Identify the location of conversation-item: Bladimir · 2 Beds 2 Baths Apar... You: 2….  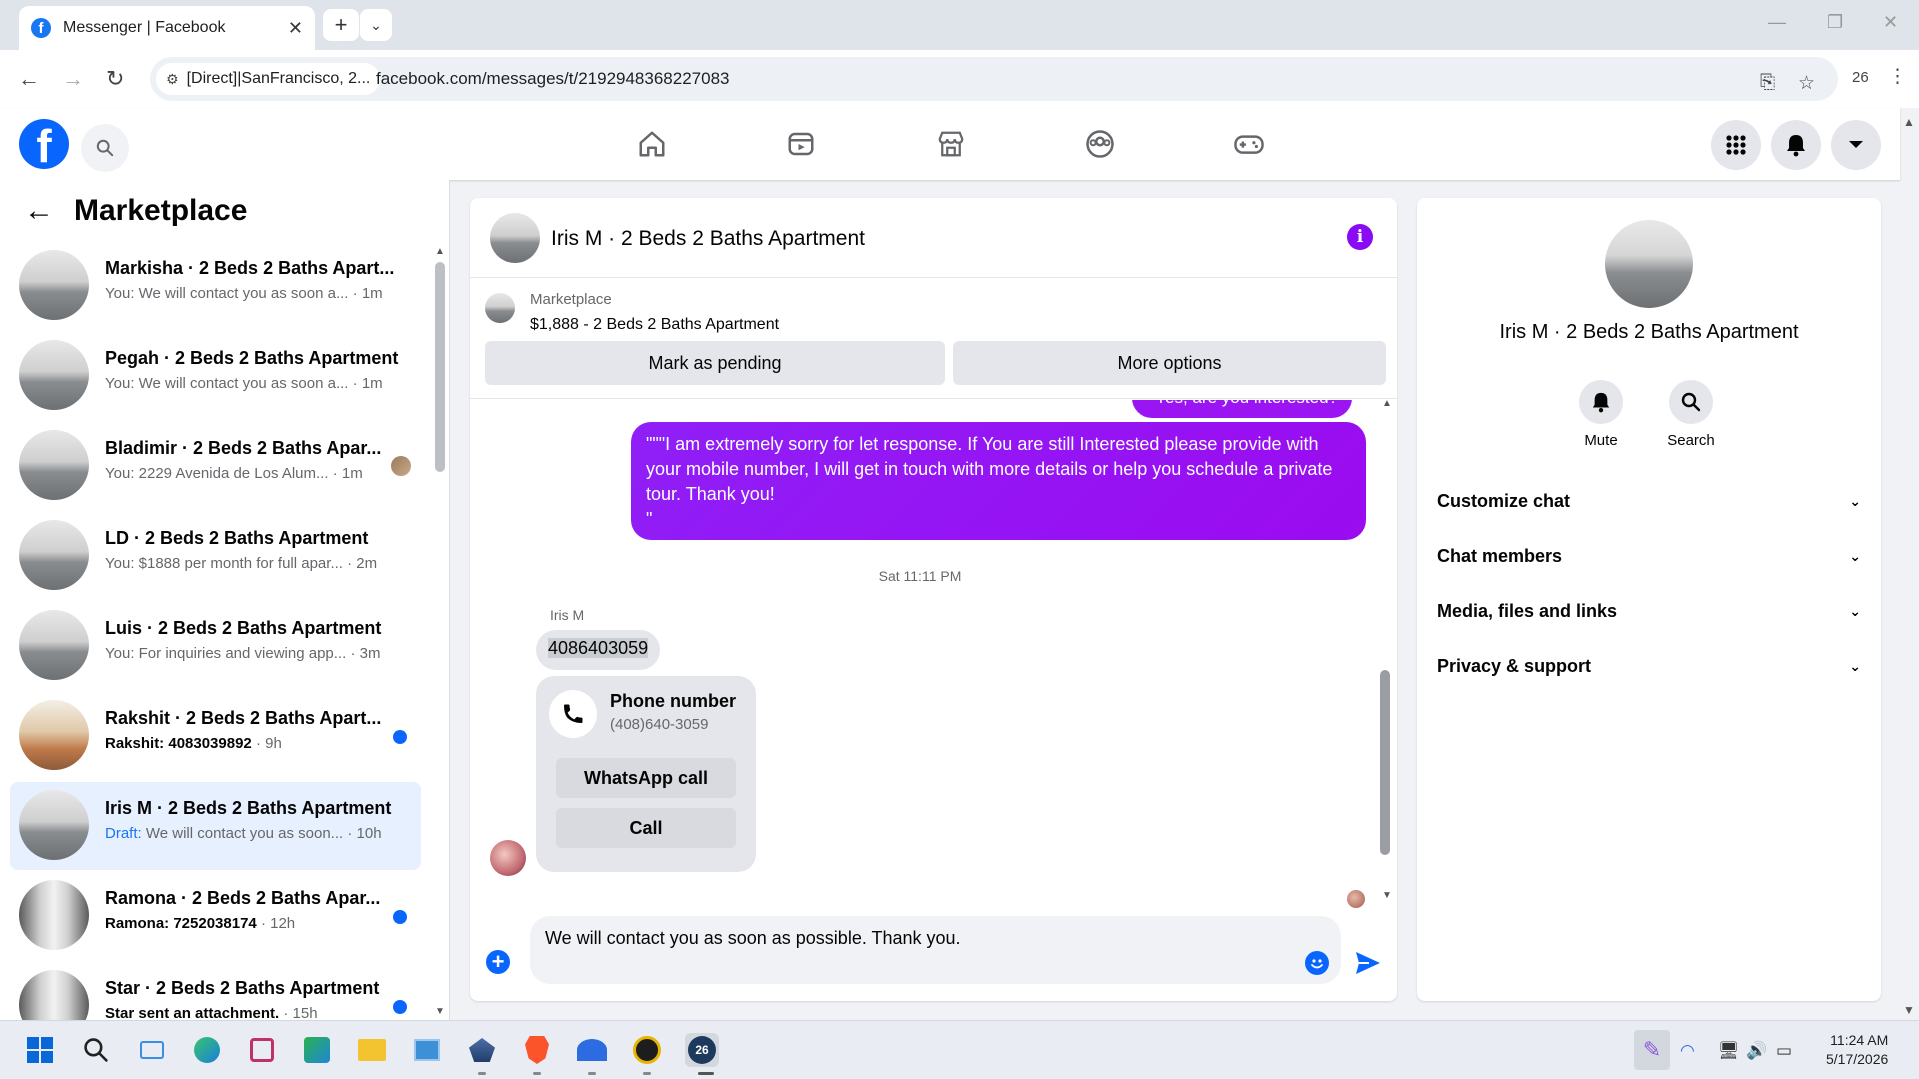
(215, 466).